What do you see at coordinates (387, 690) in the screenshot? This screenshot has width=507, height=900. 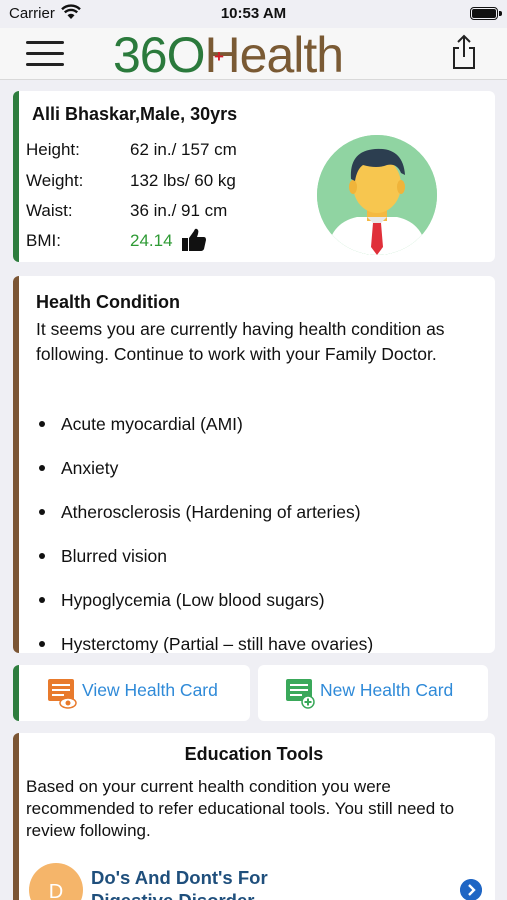 I see `new-card-label: New Health Card` at bounding box center [387, 690].